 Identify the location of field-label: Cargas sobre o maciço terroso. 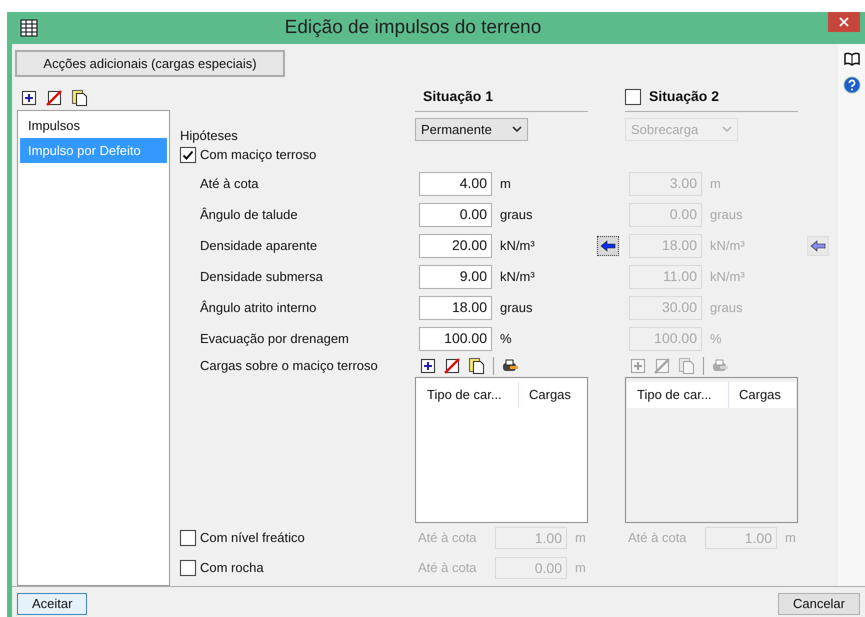
(289, 365).